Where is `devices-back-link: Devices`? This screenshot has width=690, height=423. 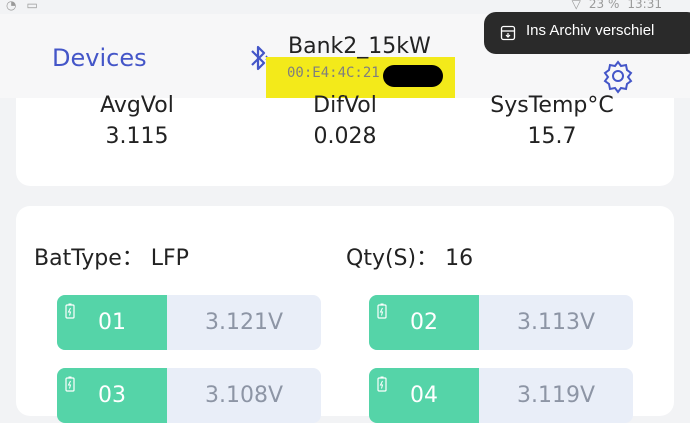
devices-back-link: Devices is located at coordinates (99, 58).